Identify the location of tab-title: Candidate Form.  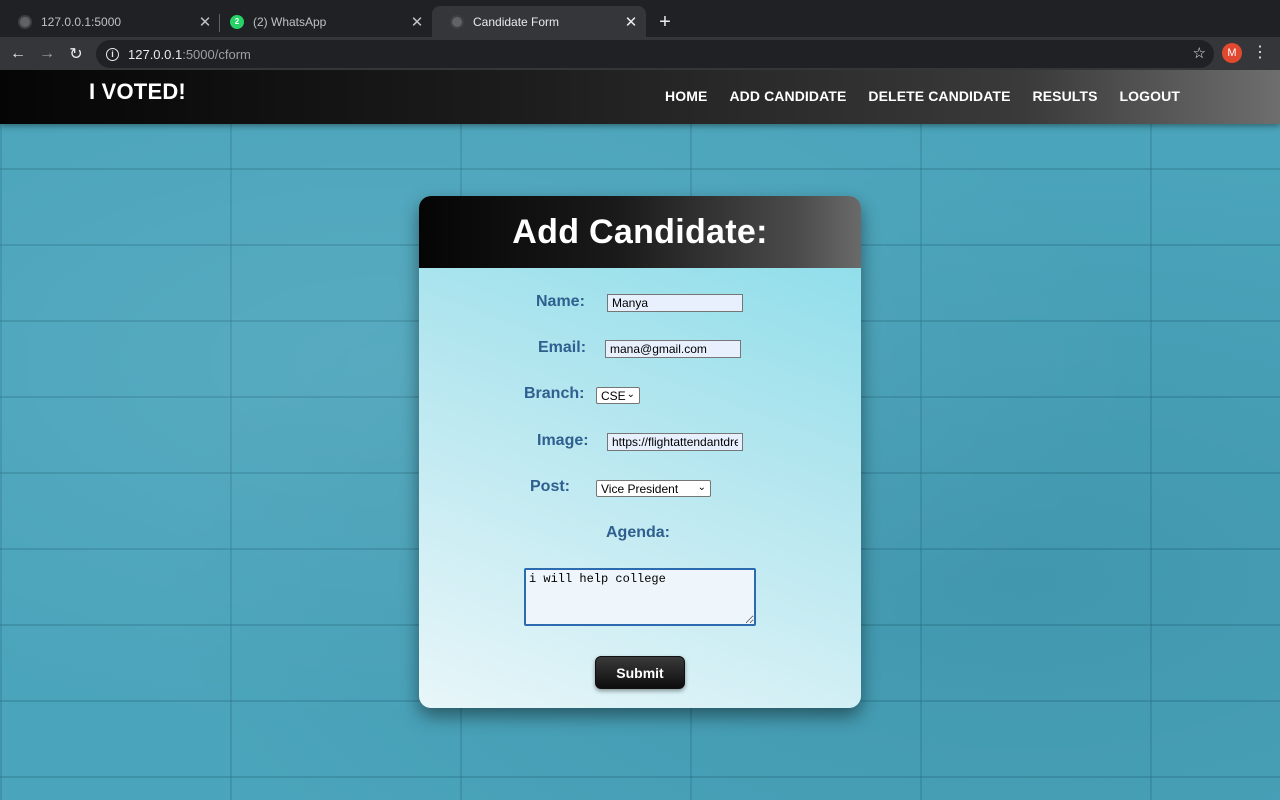
(516, 21).